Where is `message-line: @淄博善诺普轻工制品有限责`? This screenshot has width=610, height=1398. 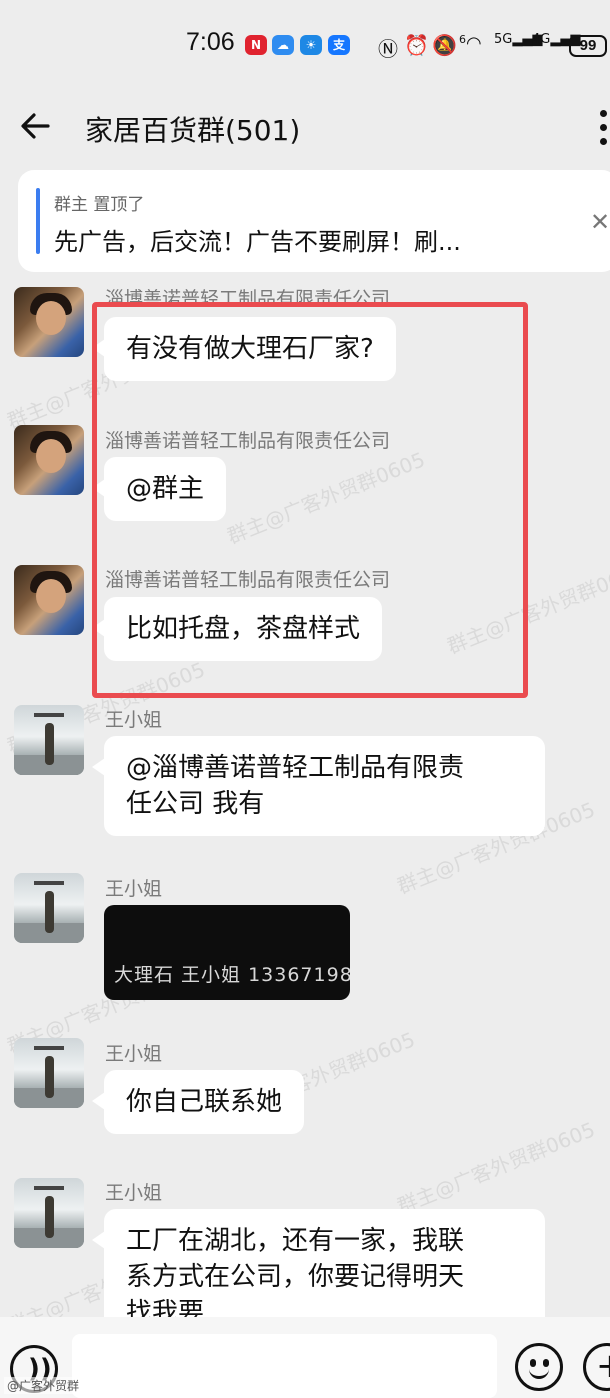
message-line: @淄博善诺普轻工制品有限责 is located at coordinates (295, 768).